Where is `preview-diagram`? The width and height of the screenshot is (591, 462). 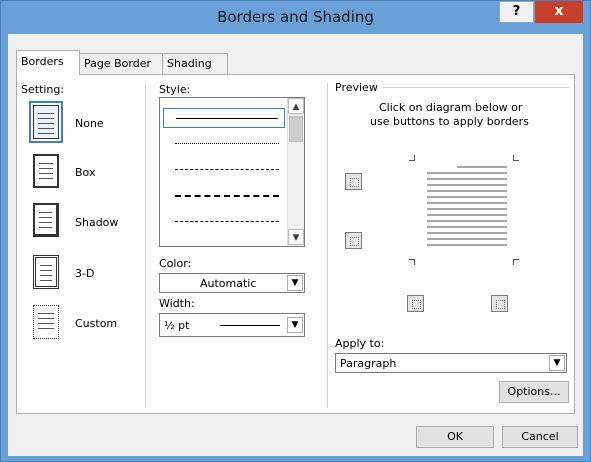
preview-diagram is located at coordinates (464, 210).